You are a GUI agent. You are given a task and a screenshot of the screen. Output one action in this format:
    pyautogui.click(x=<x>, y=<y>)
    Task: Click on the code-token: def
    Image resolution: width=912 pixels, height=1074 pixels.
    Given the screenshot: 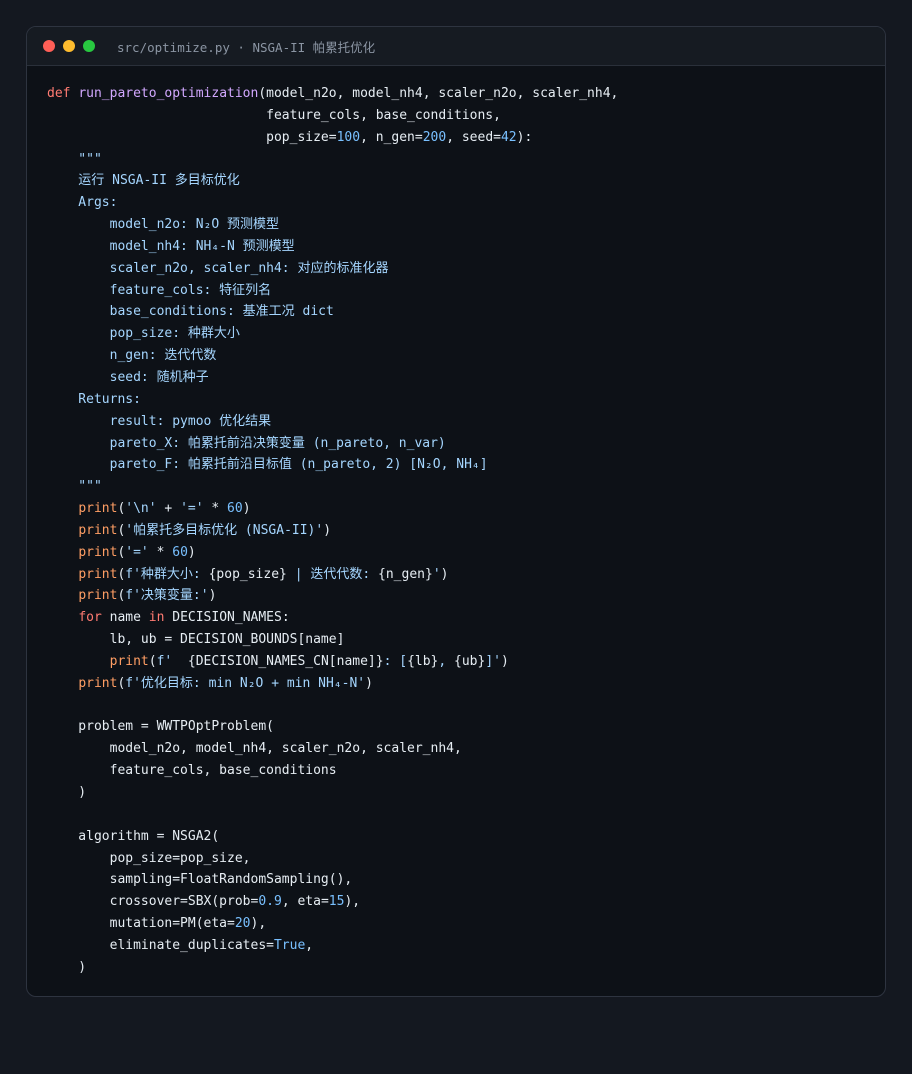 What is the action you would take?
    pyautogui.click(x=59, y=93)
    